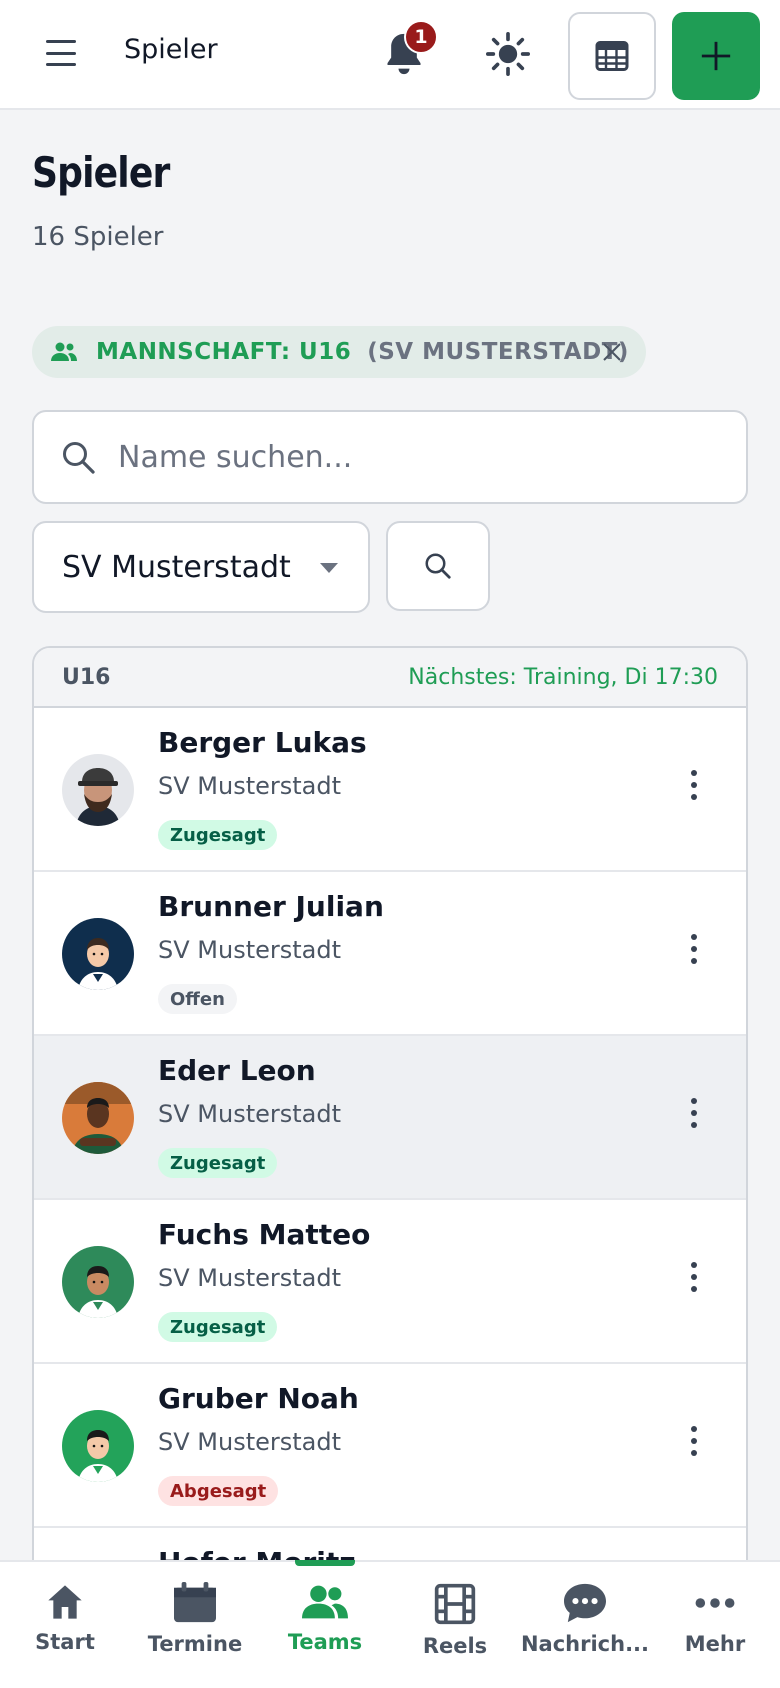 Image resolution: width=780 pixels, height=1688 pixels. What do you see at coordinates (325, 1642) in the screenshot?
I see `nav-label: Teams` at bounding box center [325, 1642].